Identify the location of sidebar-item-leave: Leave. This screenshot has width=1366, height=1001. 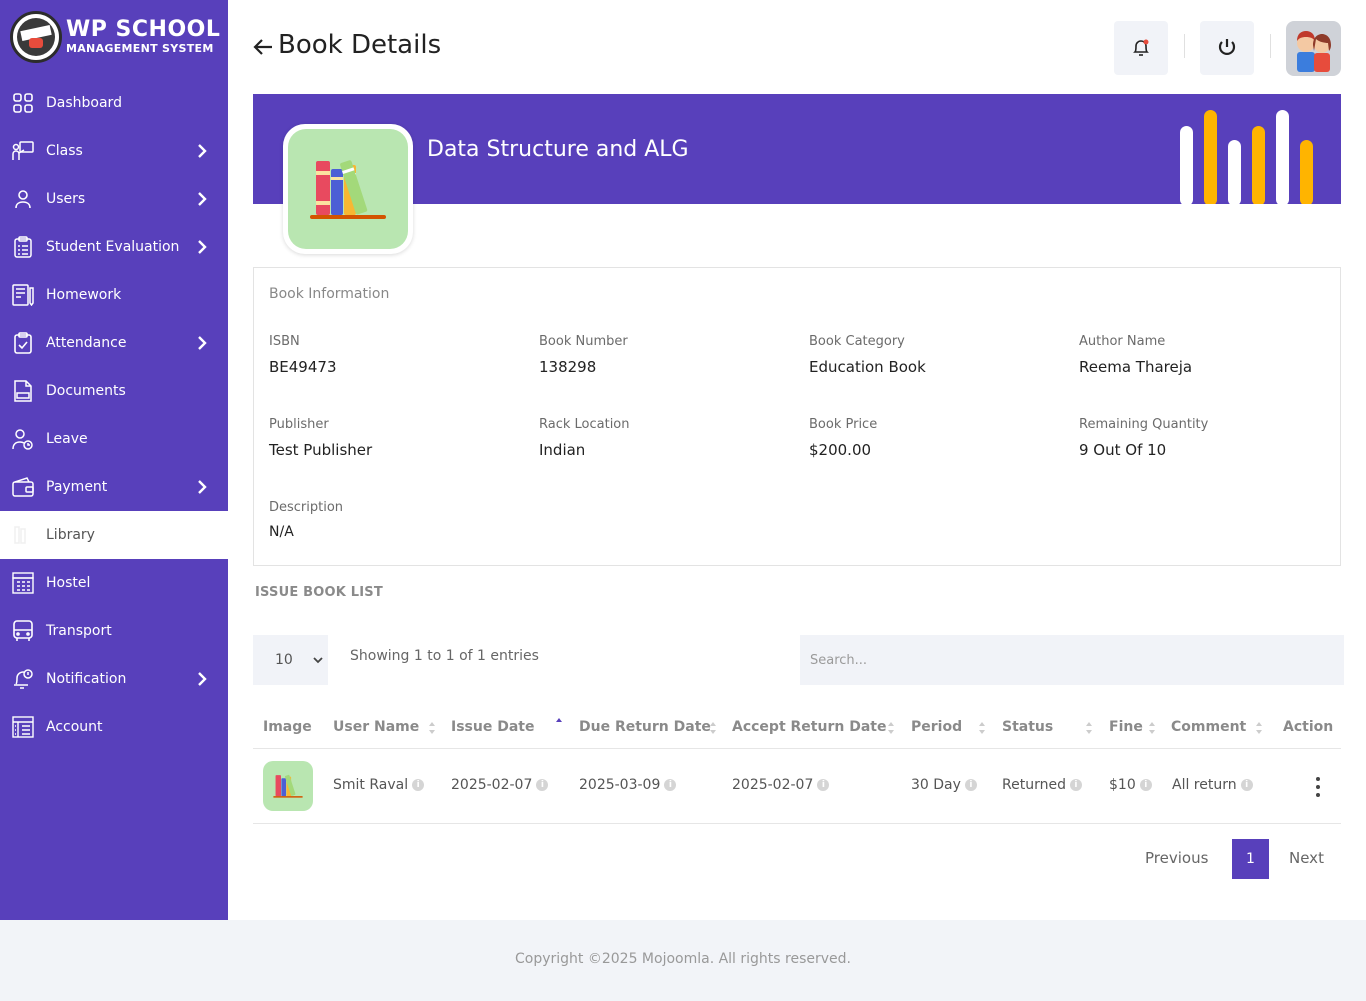
(114, 439).